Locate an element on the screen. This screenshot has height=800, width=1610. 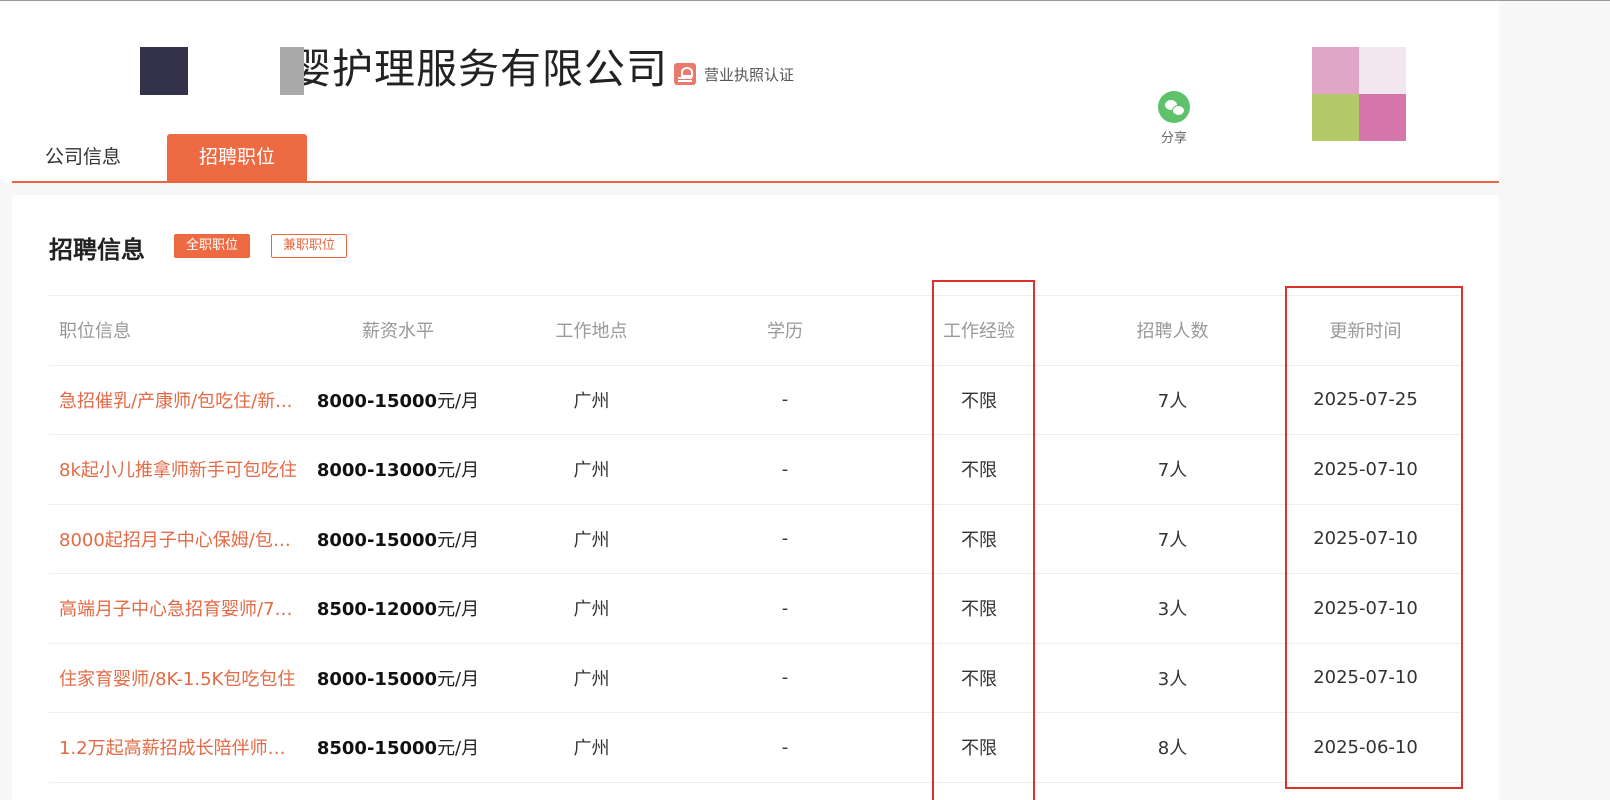
updated-cell: 2025-07-25 is located at coordinates (1365, 400).